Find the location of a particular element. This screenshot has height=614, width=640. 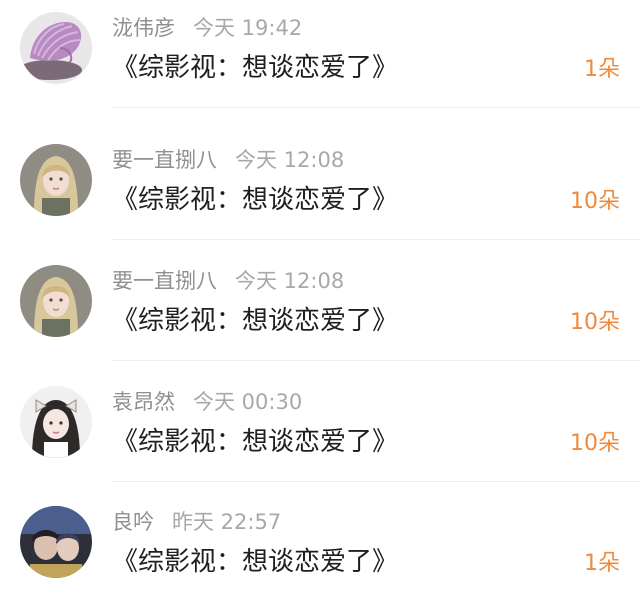

comment-meta: 泷伟彦 今天 19:42 is located at coordinates (207, 28).